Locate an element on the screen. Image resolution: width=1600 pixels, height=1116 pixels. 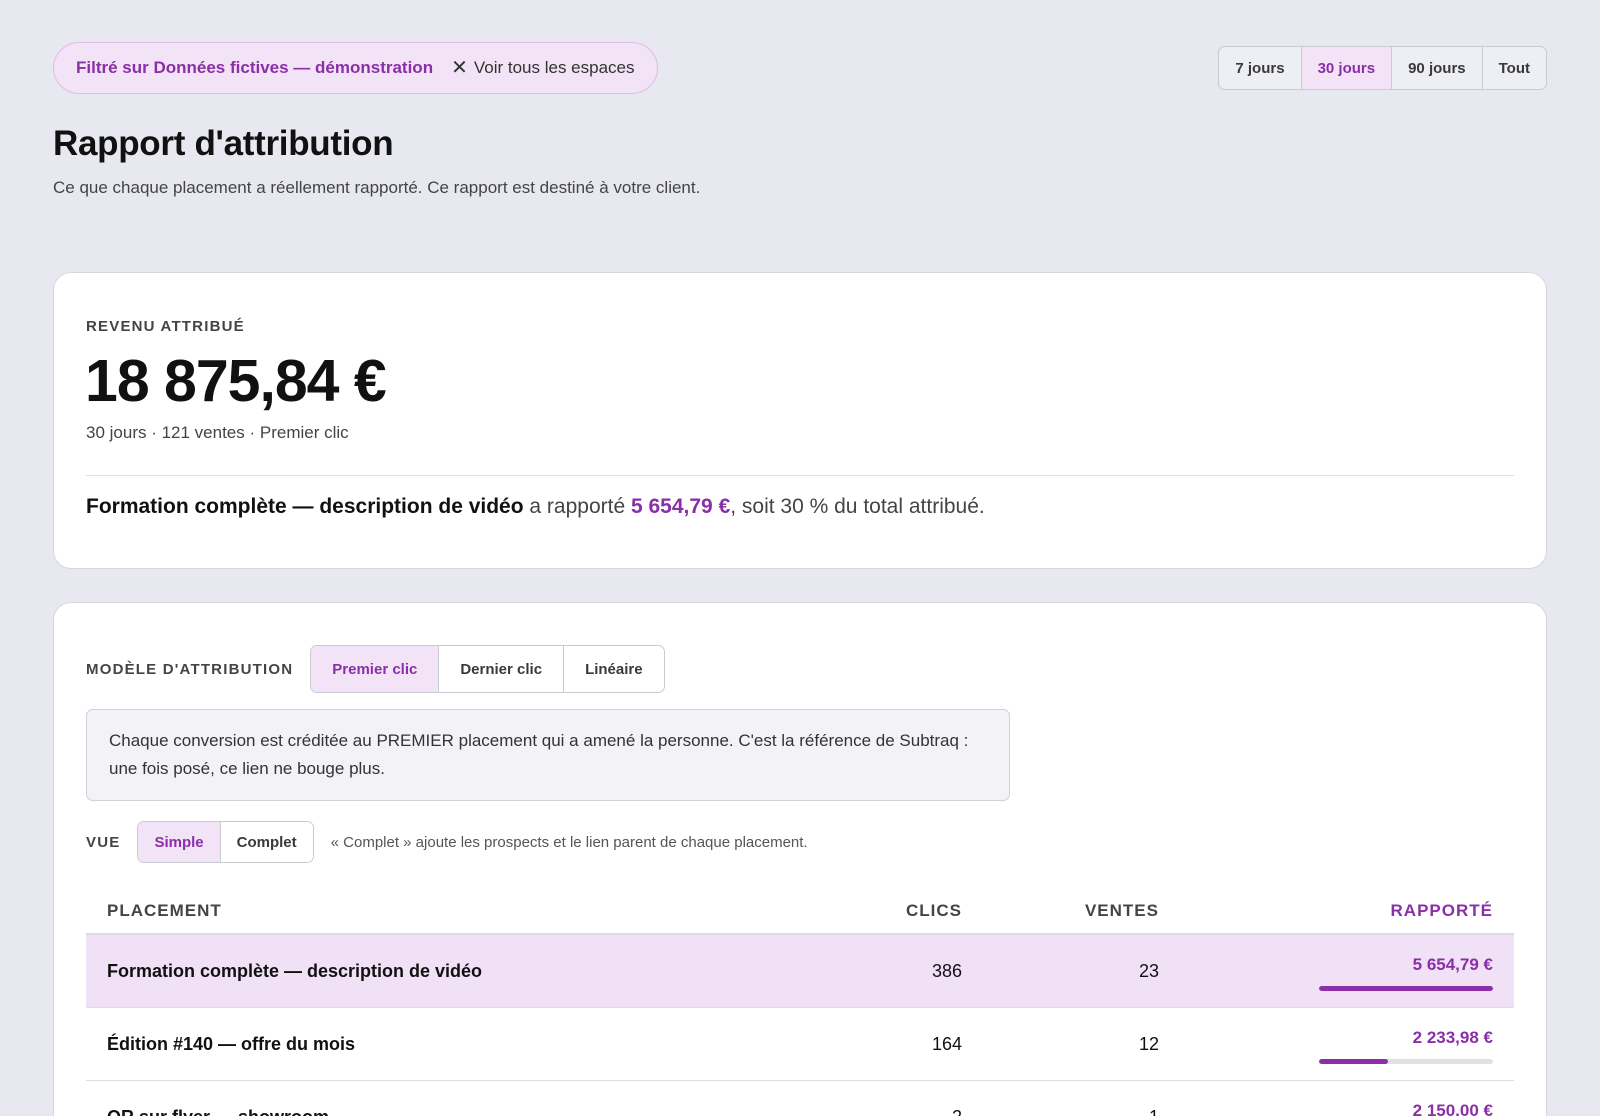
ventes-value: 12 is located at coordinates (1148, 1044).